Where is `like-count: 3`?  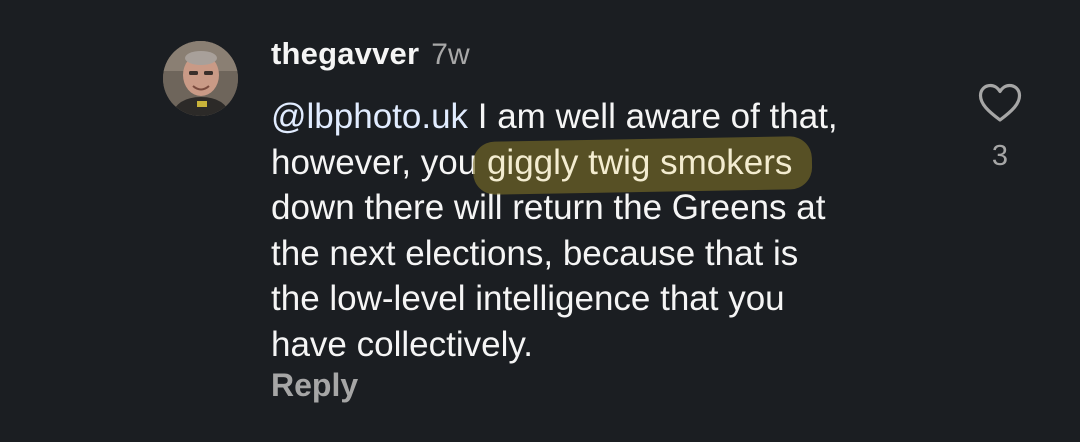
like-count: 3 is located at coordinates (1000, 156).